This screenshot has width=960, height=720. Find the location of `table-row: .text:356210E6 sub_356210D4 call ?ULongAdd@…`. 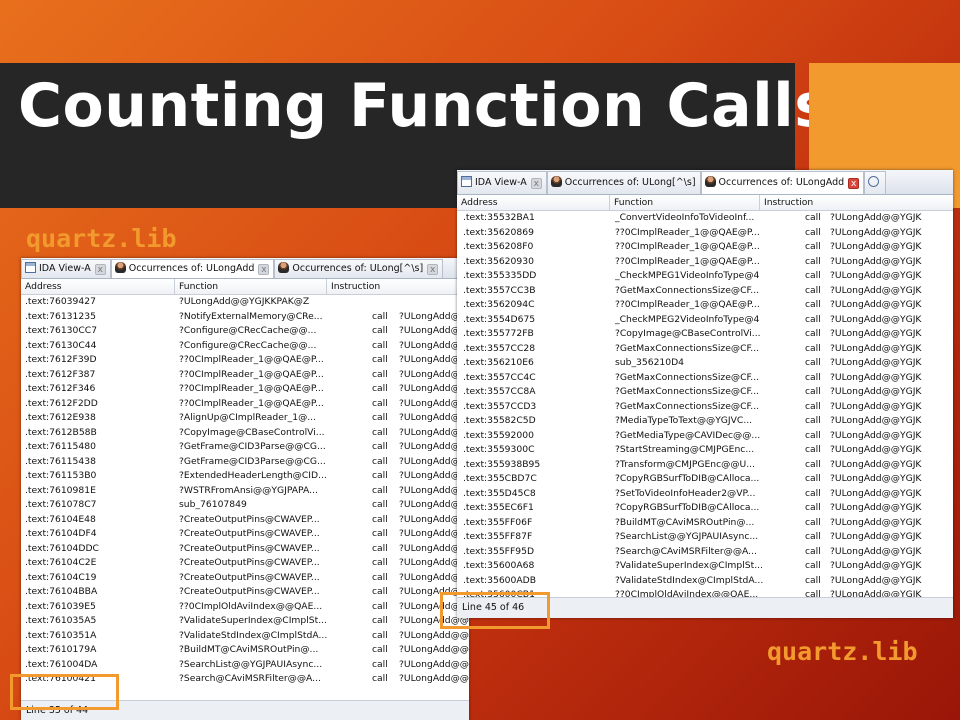

table-row: .text:356210E6 sub_356210D4 call ?ULongAdd@… is located at coordinates (705, 363).